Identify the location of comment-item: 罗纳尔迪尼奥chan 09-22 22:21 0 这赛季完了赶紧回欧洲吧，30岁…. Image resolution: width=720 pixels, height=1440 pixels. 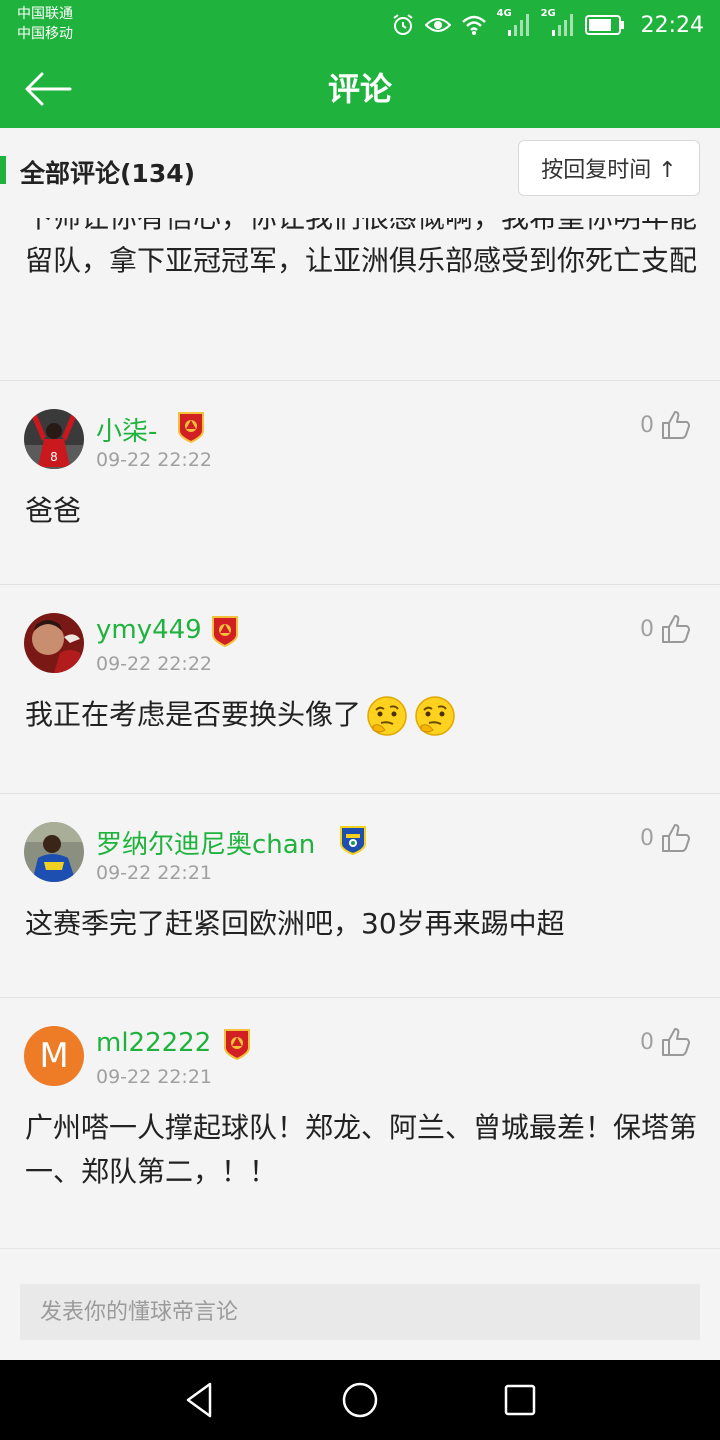
(360, 895).